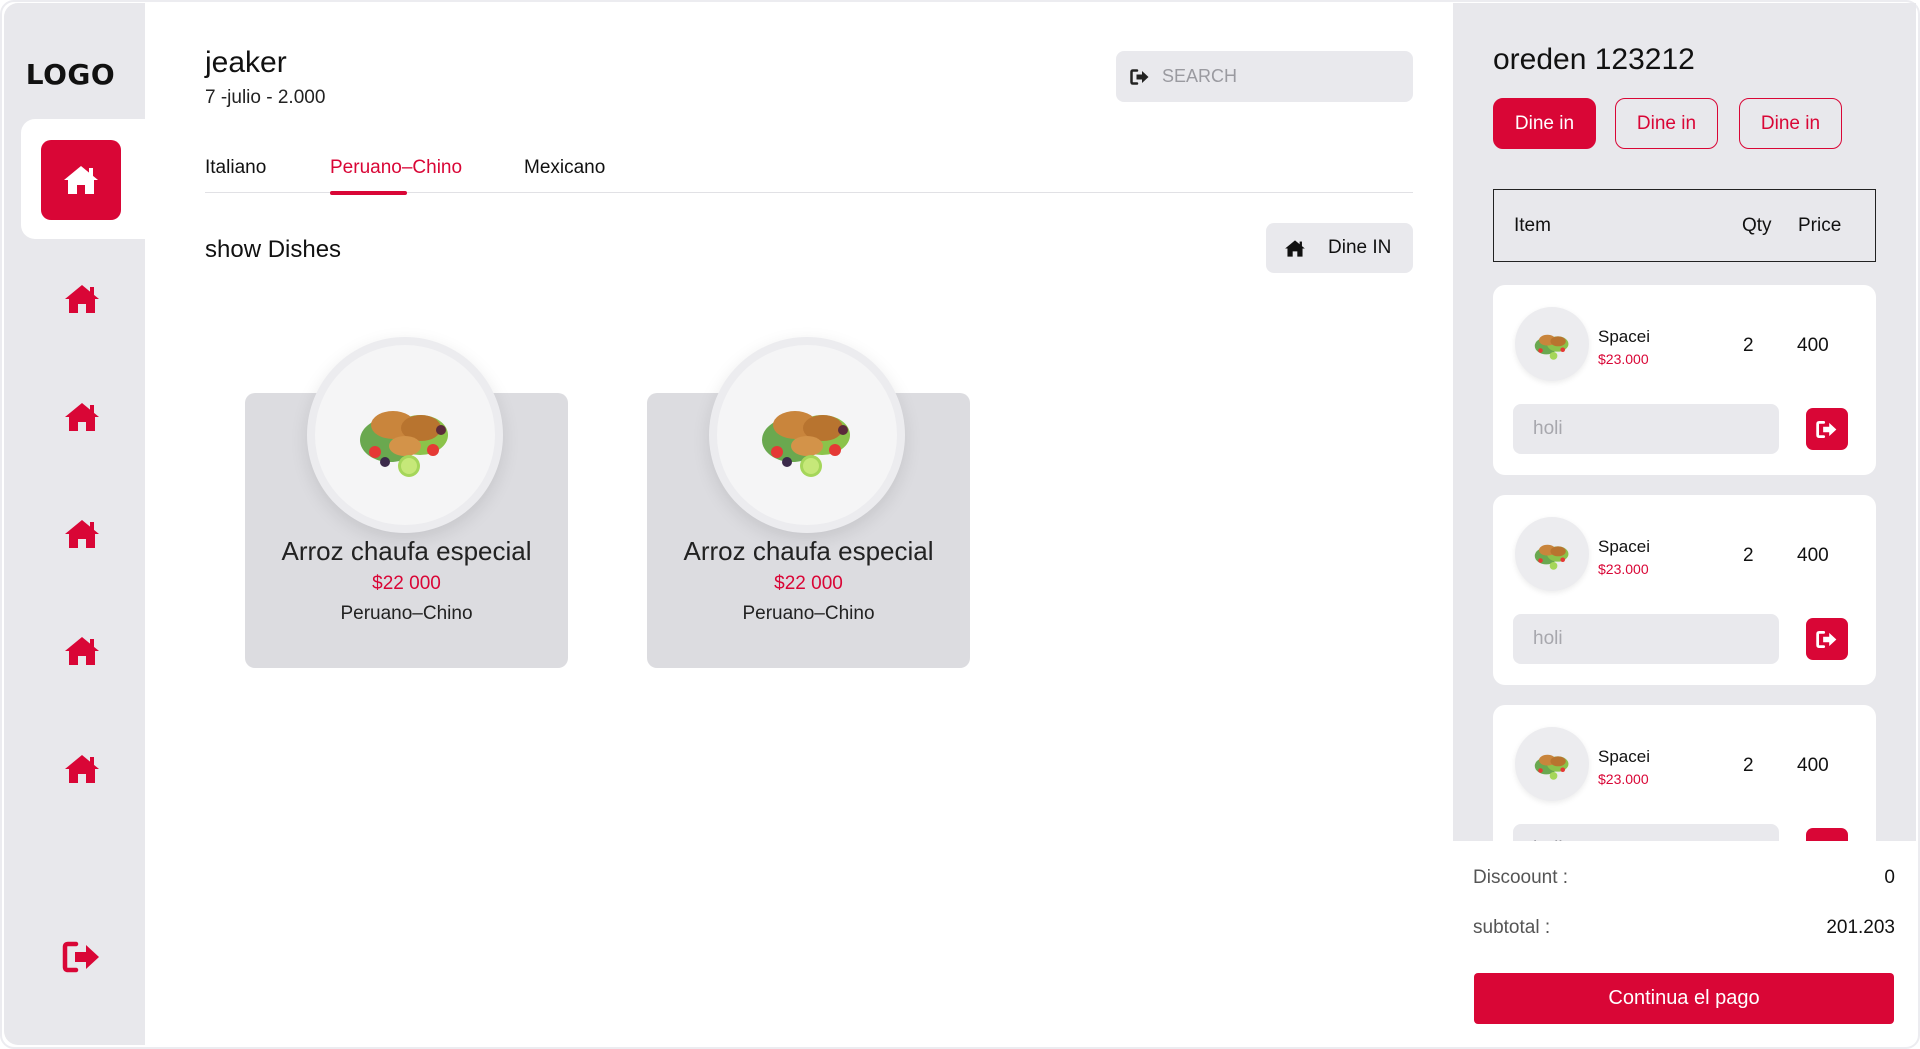  I want to click on tab-italiano: Italiano, so click(235, 168).